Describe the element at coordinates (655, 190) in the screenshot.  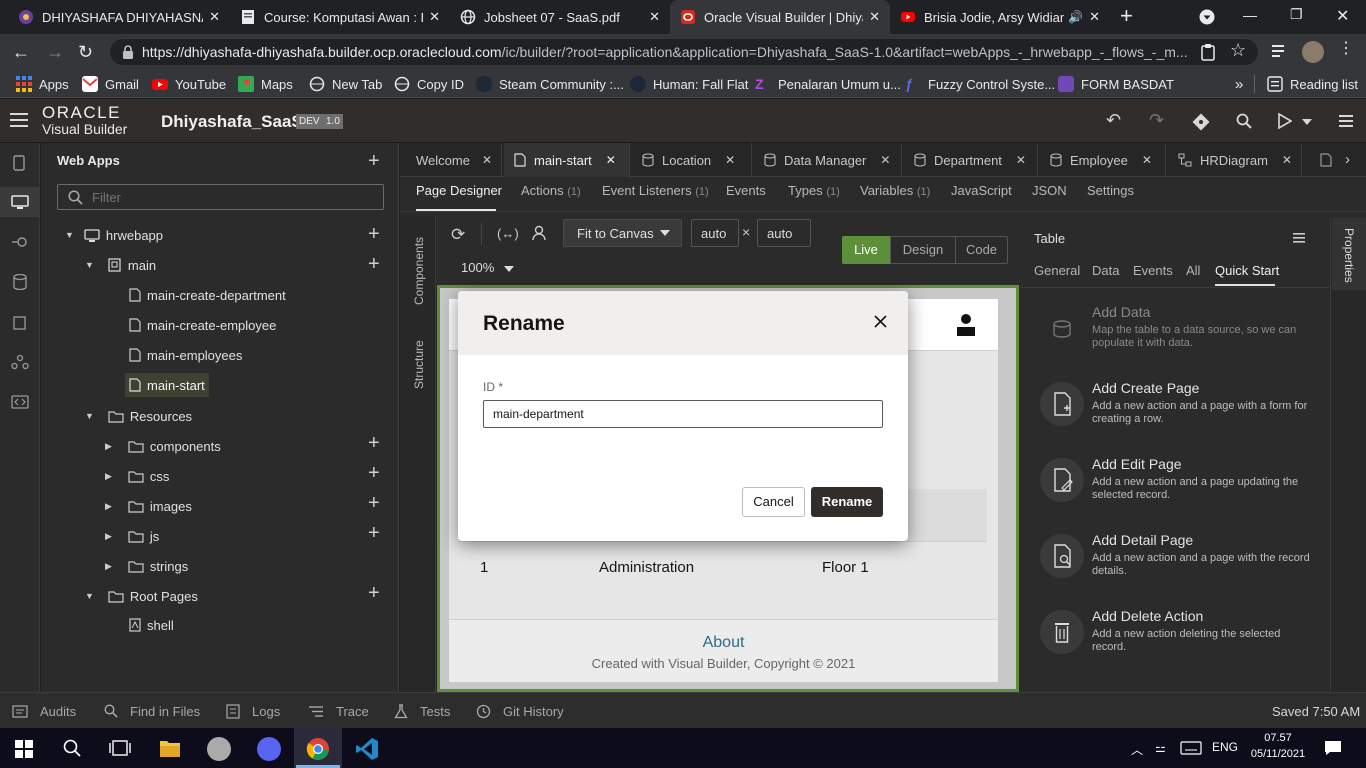
I see `subtab-event-listeners: Event Listeners (1)` at that location.